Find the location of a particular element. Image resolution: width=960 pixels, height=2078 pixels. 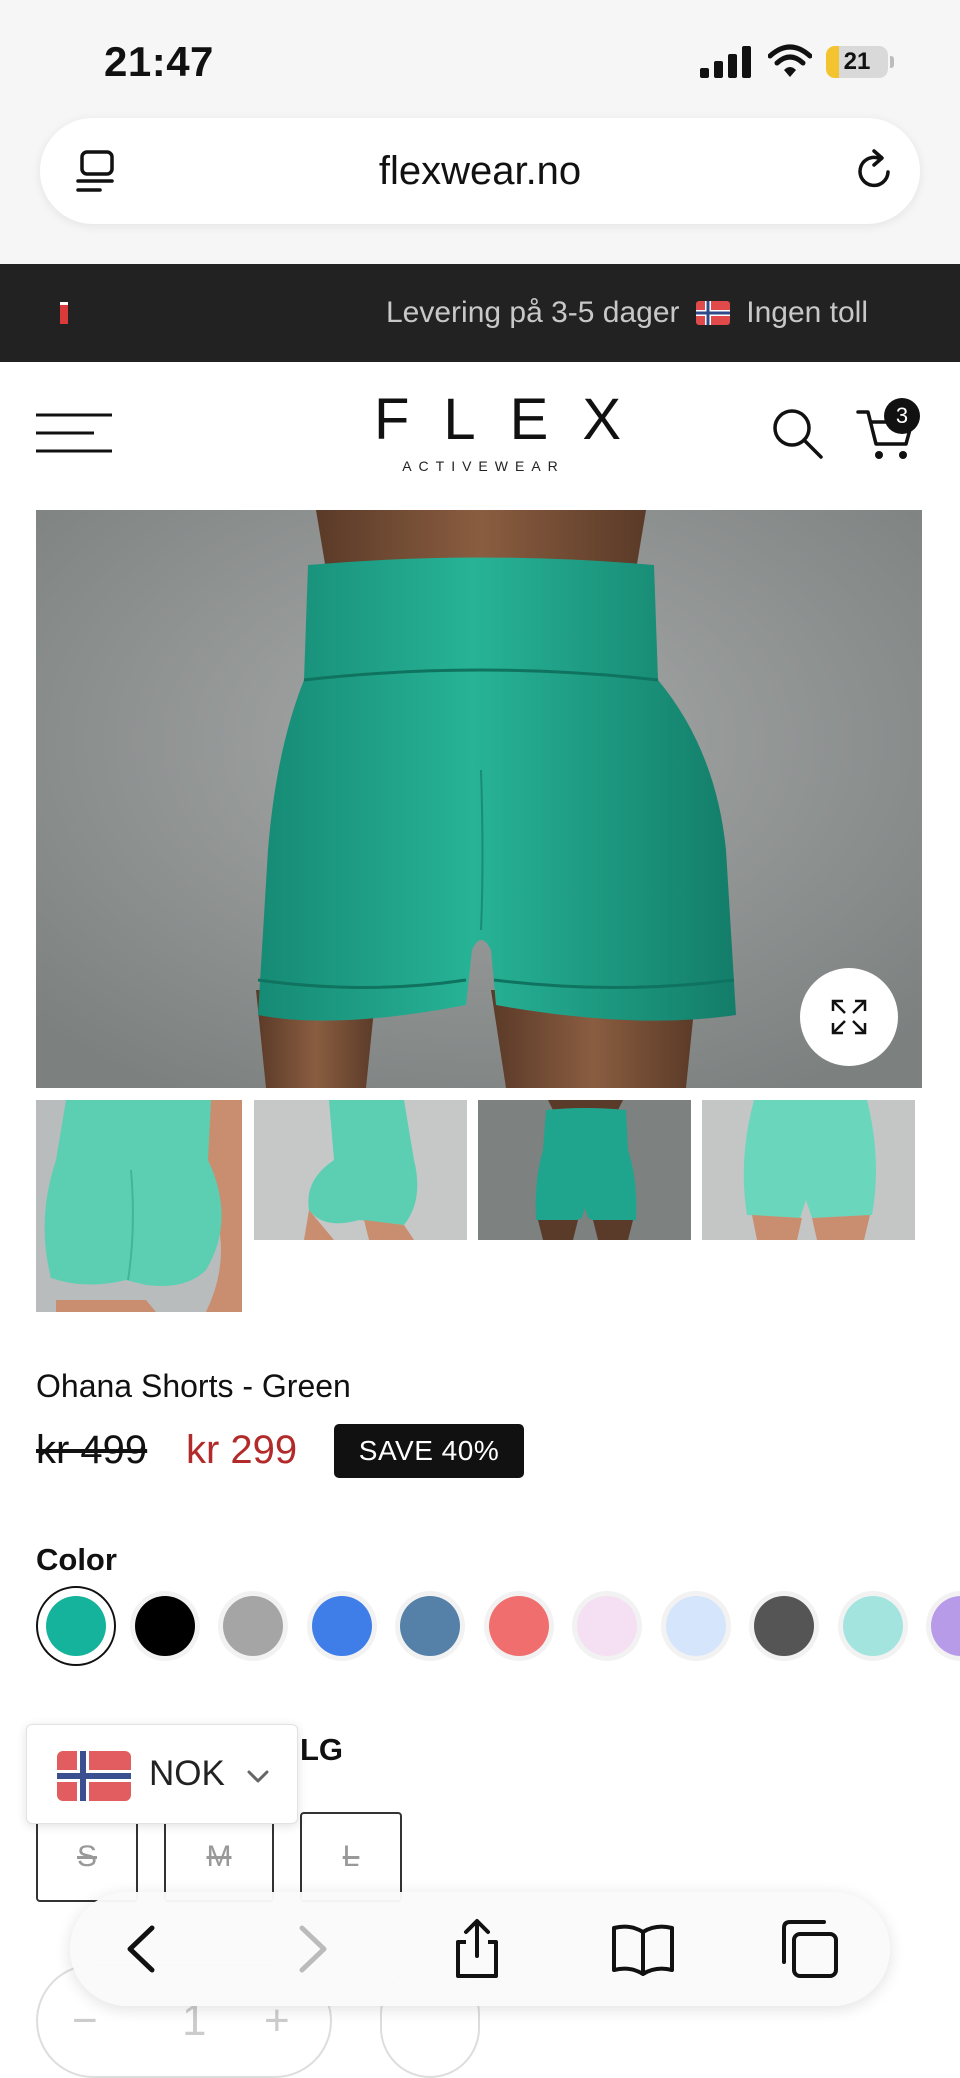

site-header: FLEX ACTIVEWEAR 3 is located at coordinates (480, 436).